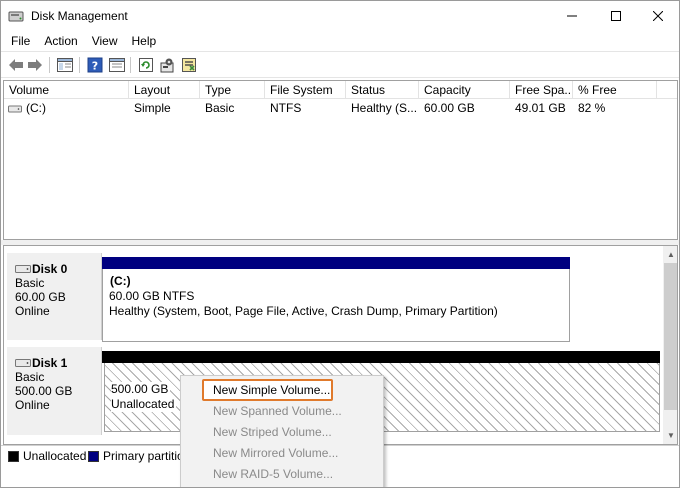 The image size is (680, 488). I want to click on back-arrow-icon, so click(16, 65).